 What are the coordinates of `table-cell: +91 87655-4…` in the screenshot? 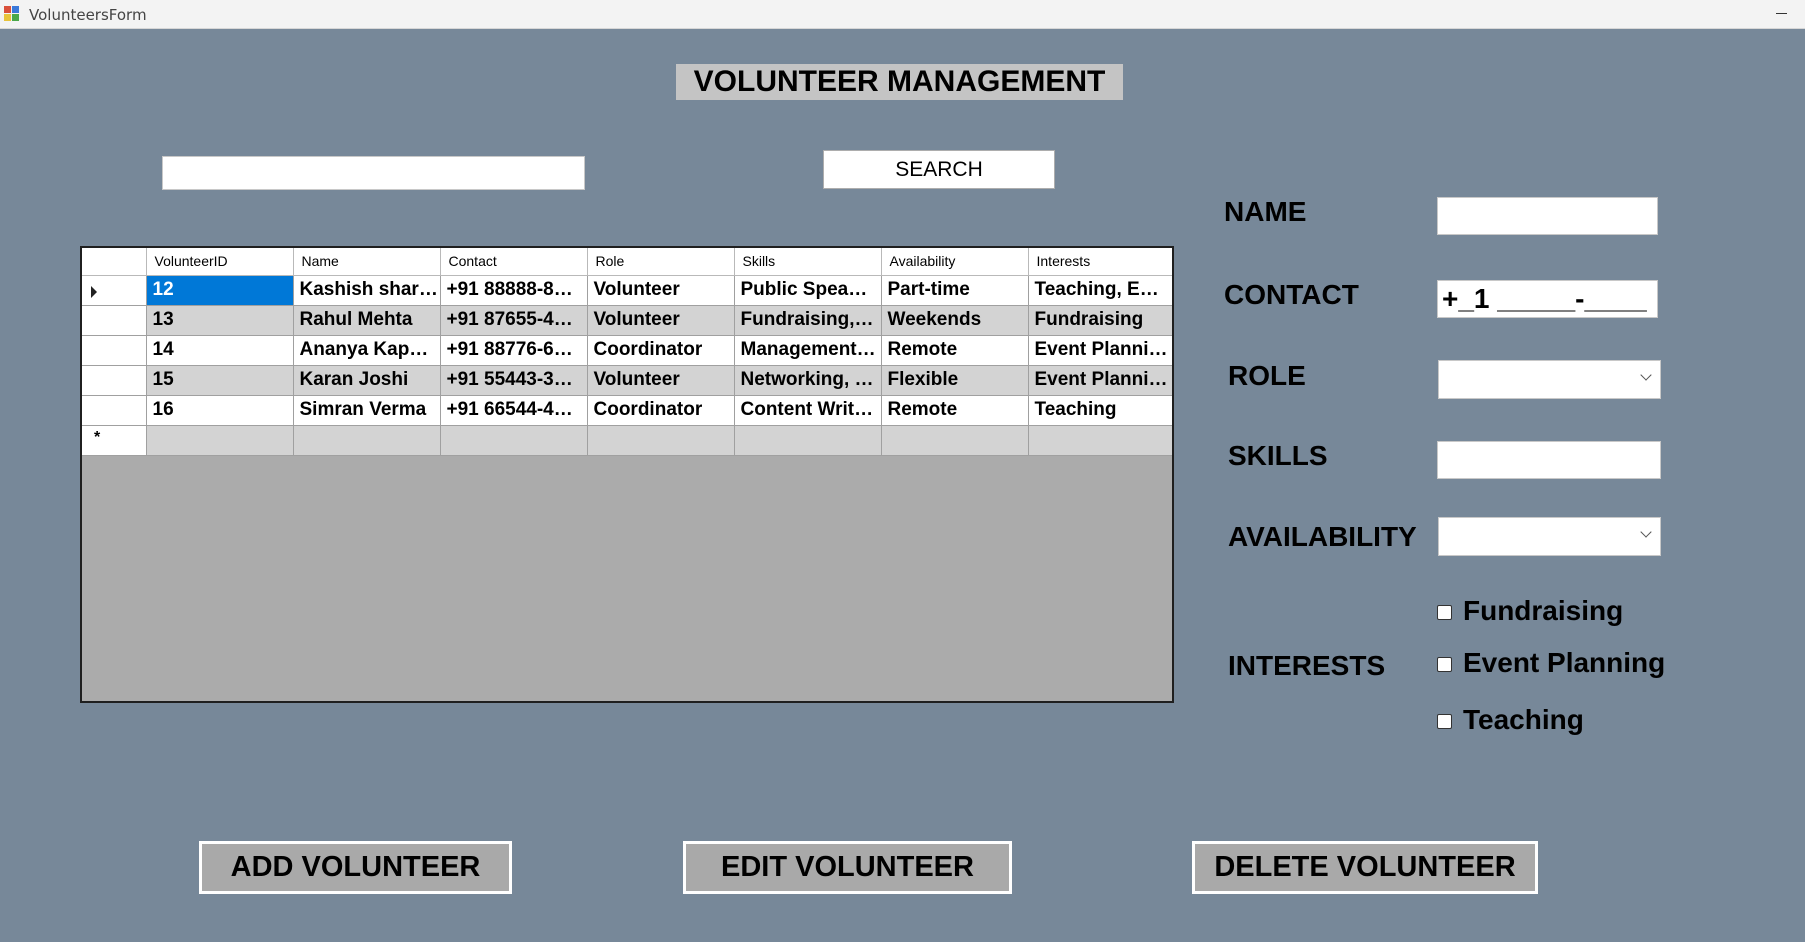 It's located at (514, 320).